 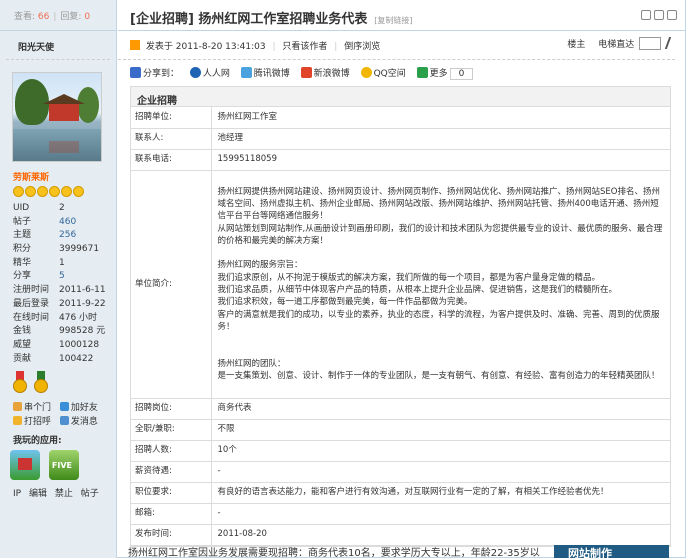 What do you see at coordinates (62, 276) in the screenshot?
I see `share-count-link: 5` at bounding box center [62, 276].